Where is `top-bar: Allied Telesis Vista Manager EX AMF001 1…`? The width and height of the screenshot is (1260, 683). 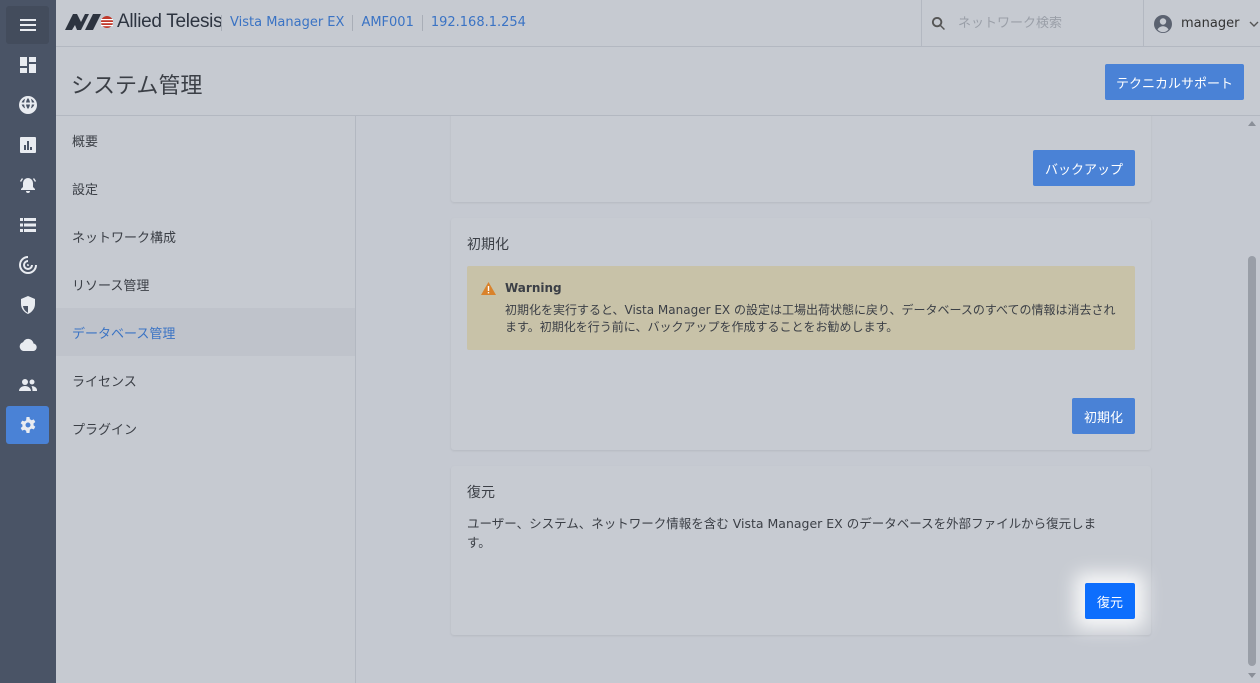 top-bar: Allied Telesis Vista Manager EX AMF001 1… is located at coordinates (658, 23).